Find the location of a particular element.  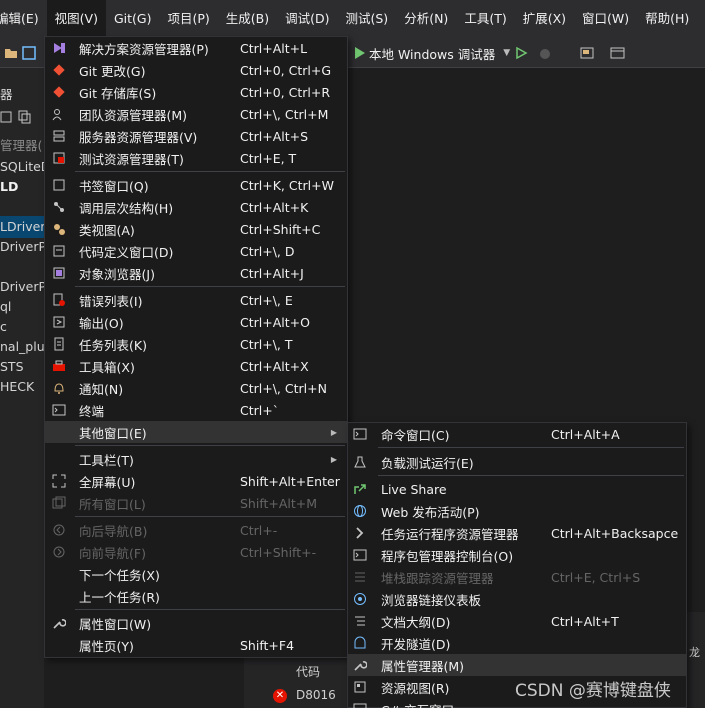

menu-extensions: 扩展(X) is located at coordinates (544, 19).